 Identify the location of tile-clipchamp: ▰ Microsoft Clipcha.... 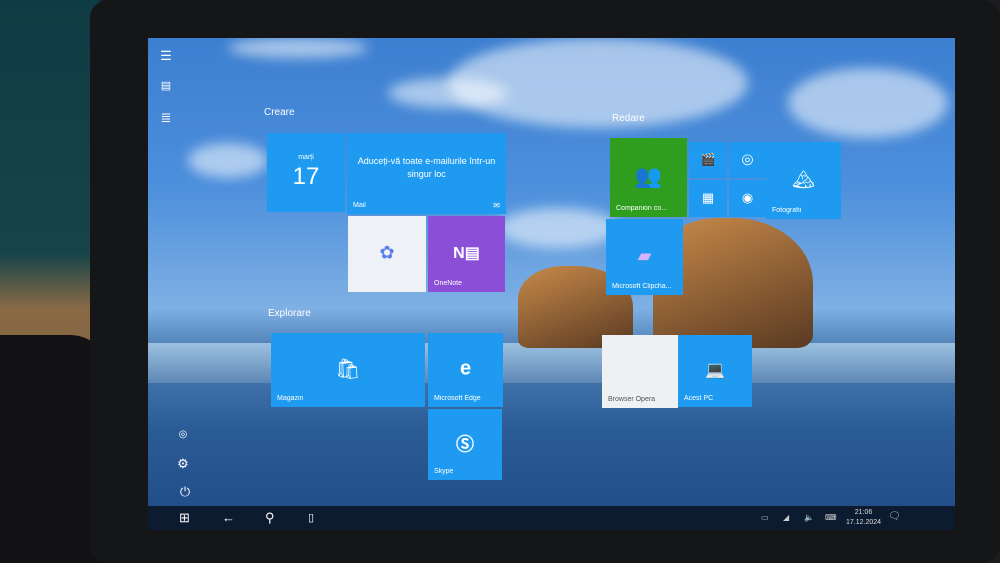
(644, 257).